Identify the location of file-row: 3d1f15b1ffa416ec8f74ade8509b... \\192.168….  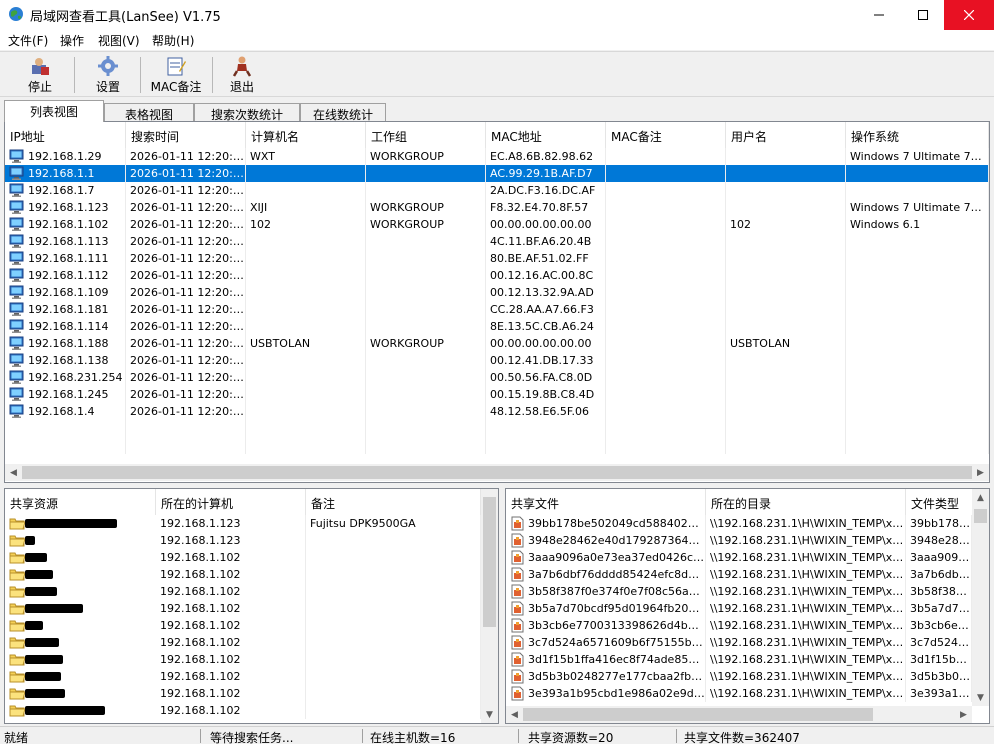
(739, 659).